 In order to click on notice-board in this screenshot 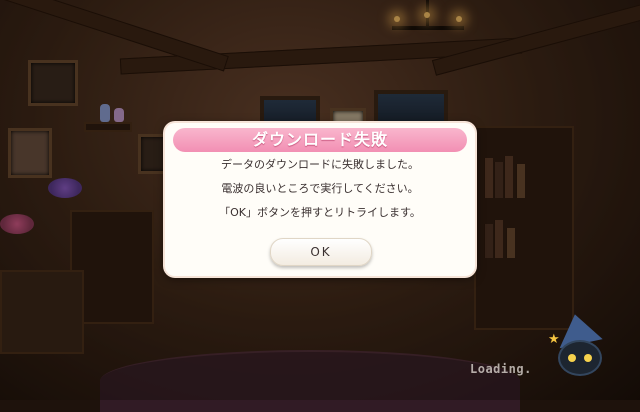, I will do `click(30, 153)`.